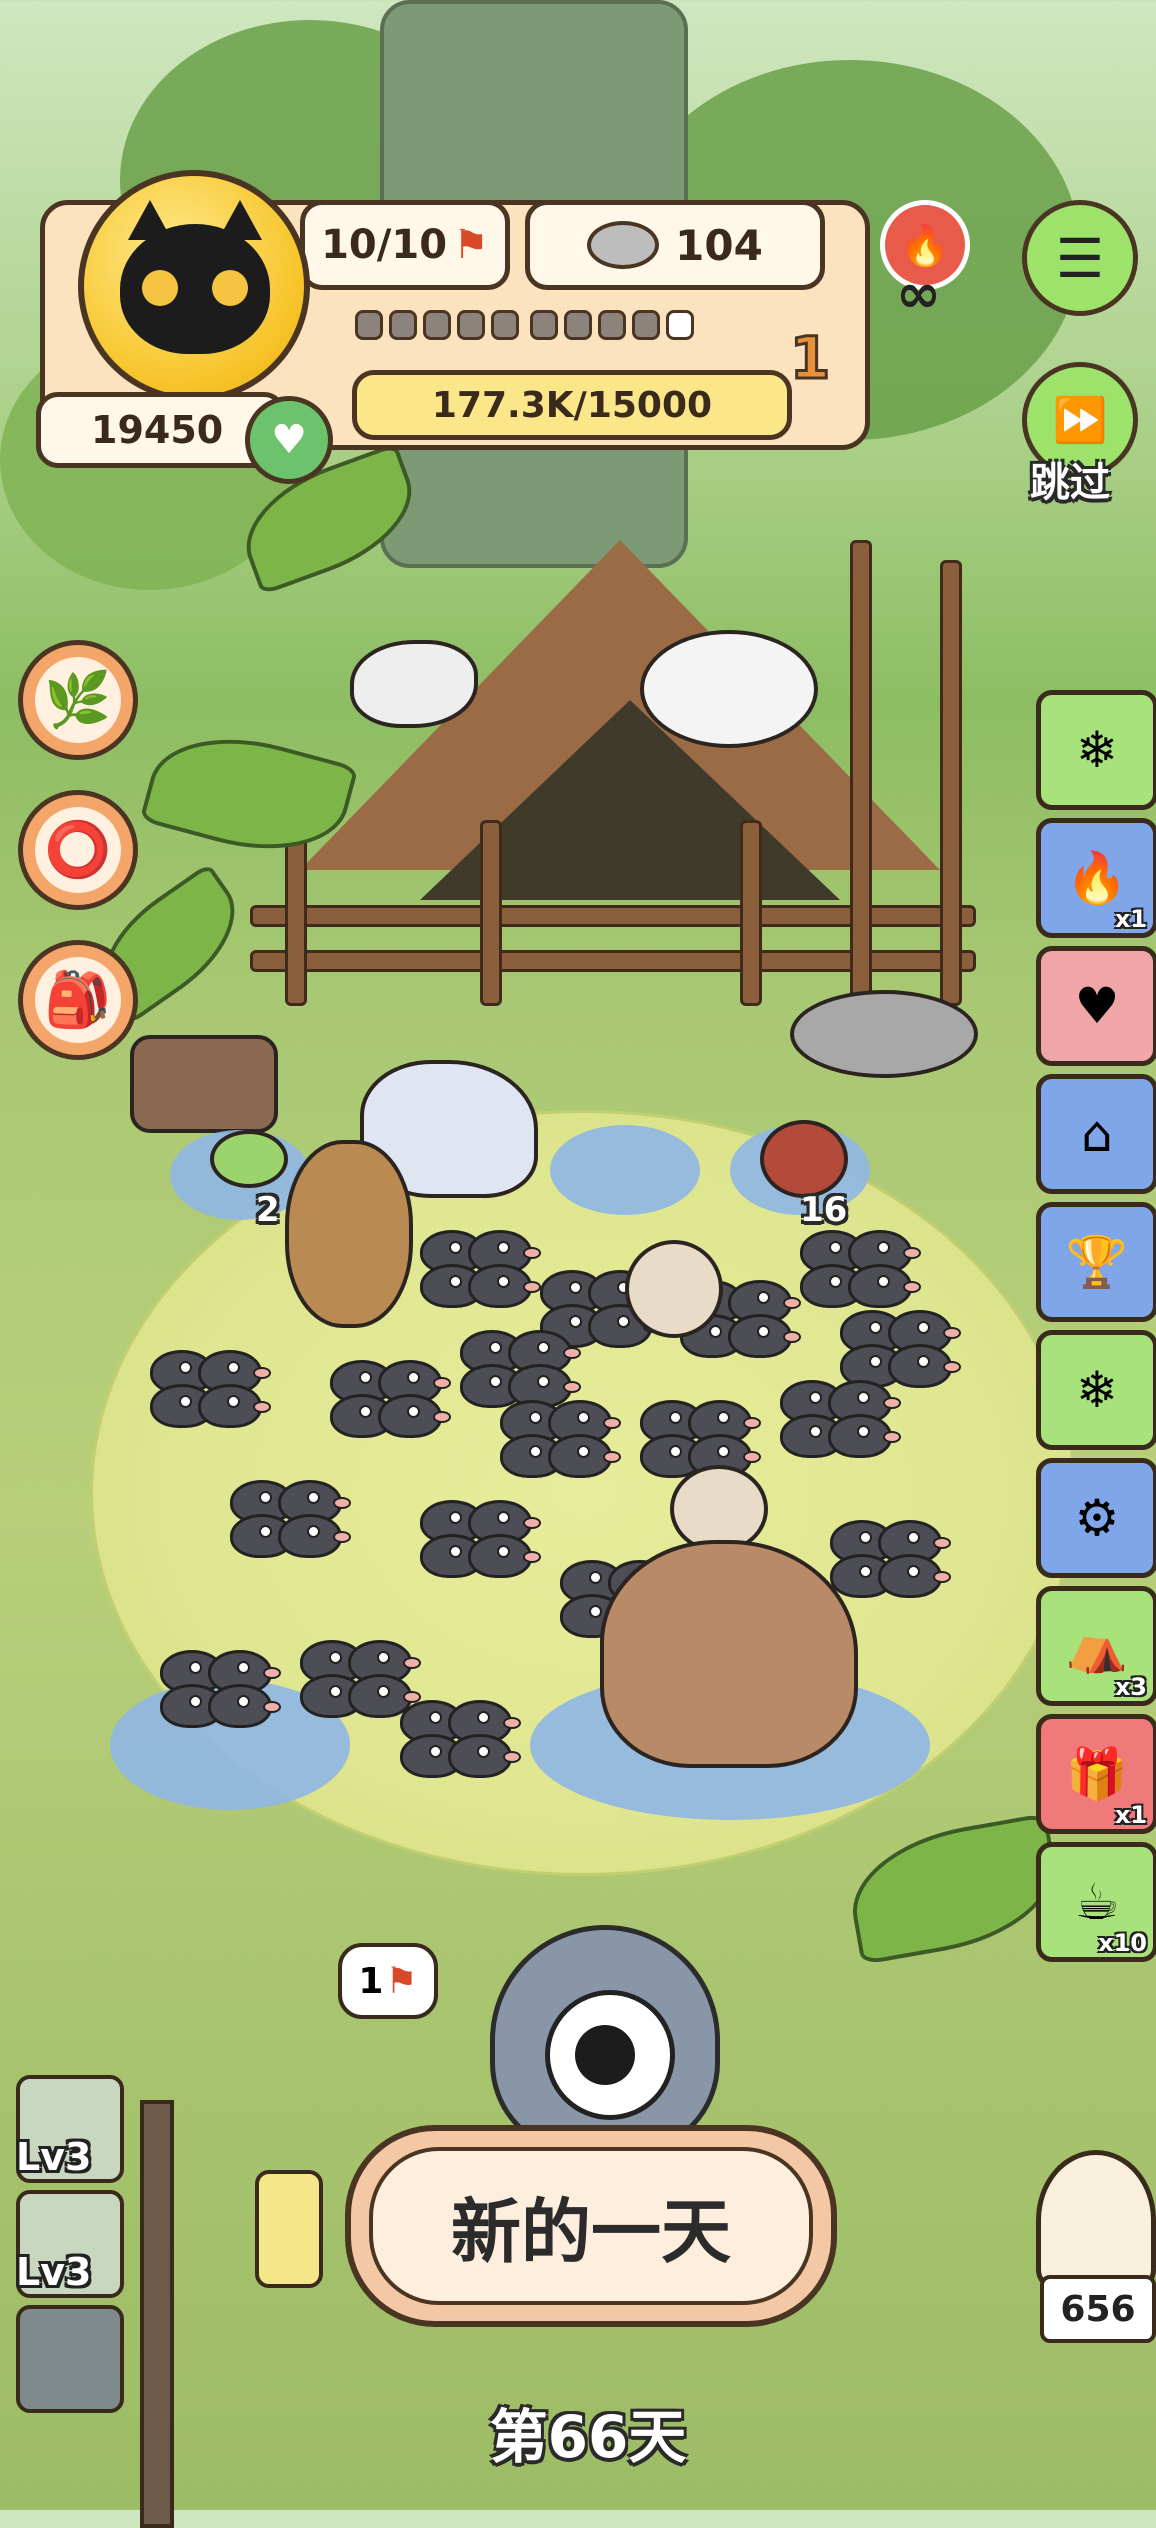  I want to click on skip-label: 跳过, so click(1070, 479).